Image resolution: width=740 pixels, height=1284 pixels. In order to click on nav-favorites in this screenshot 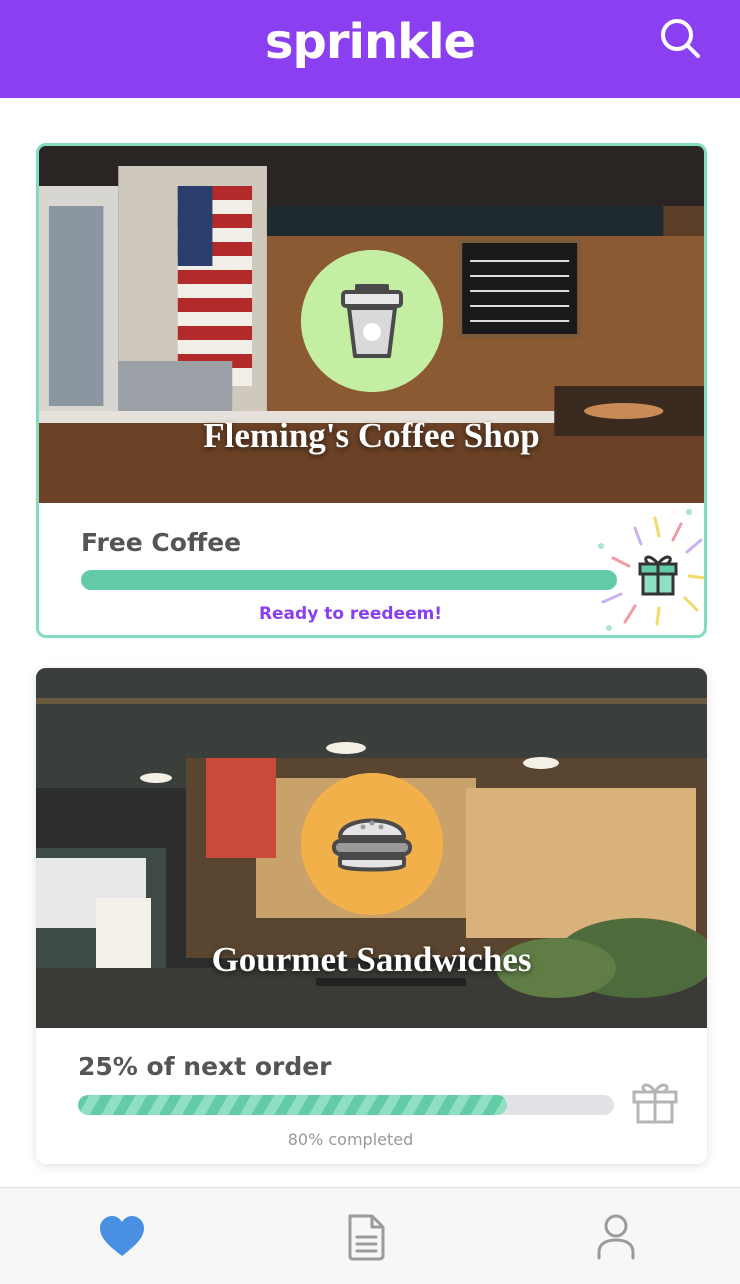, I will do `click(122, 1237)`.